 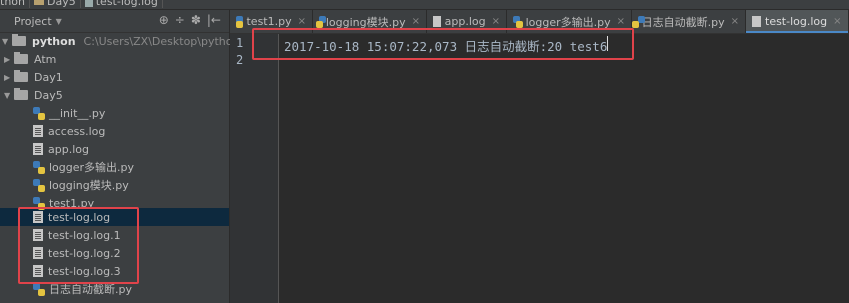 I want to click on tree-item-label: app.log, so click(x=68, y=149).